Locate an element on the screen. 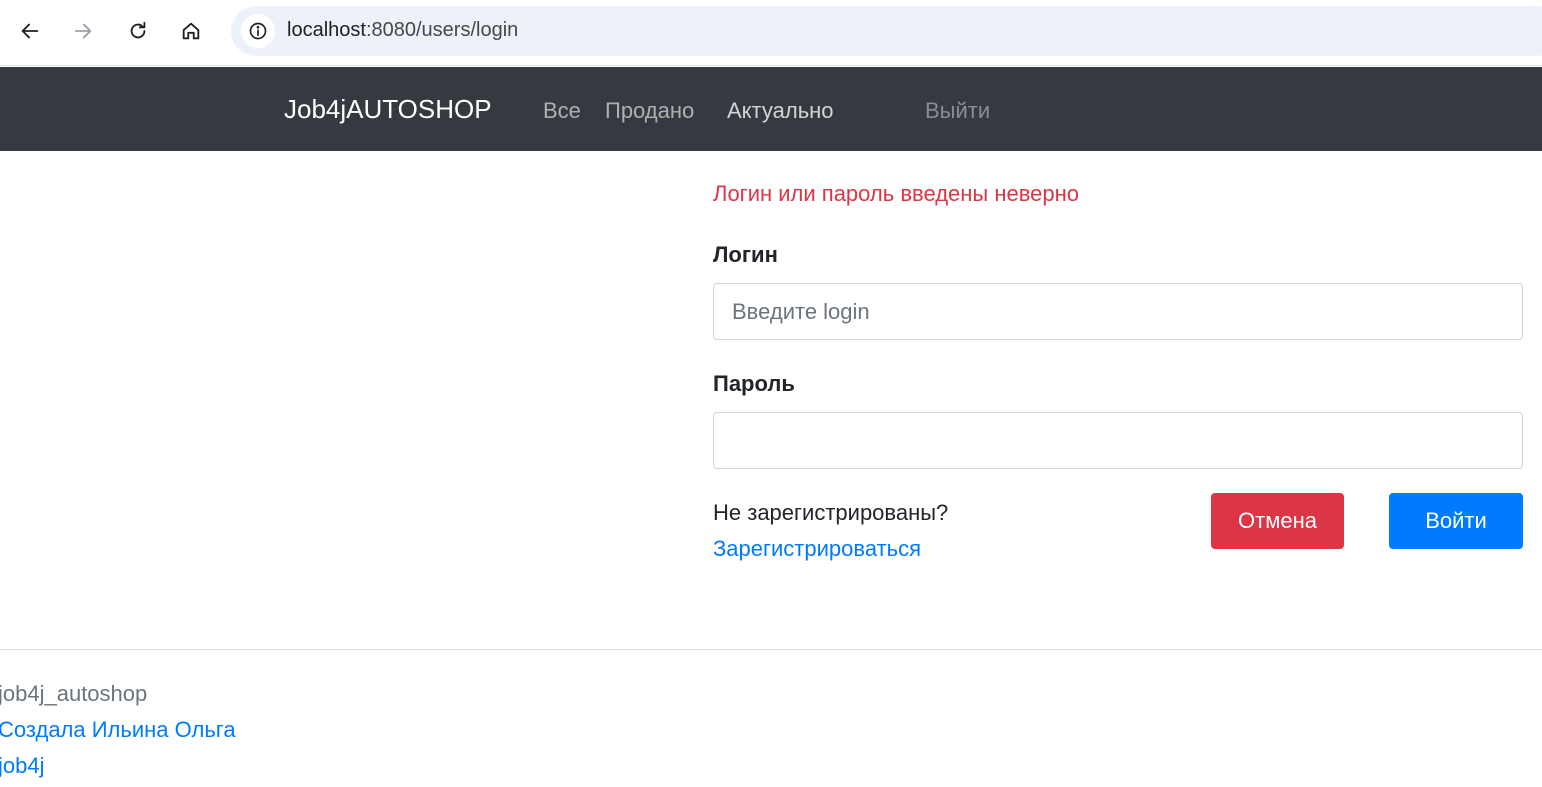 The height and width of the screenshot is (787, 1542). info-icon is located at coordinates (258, 31).